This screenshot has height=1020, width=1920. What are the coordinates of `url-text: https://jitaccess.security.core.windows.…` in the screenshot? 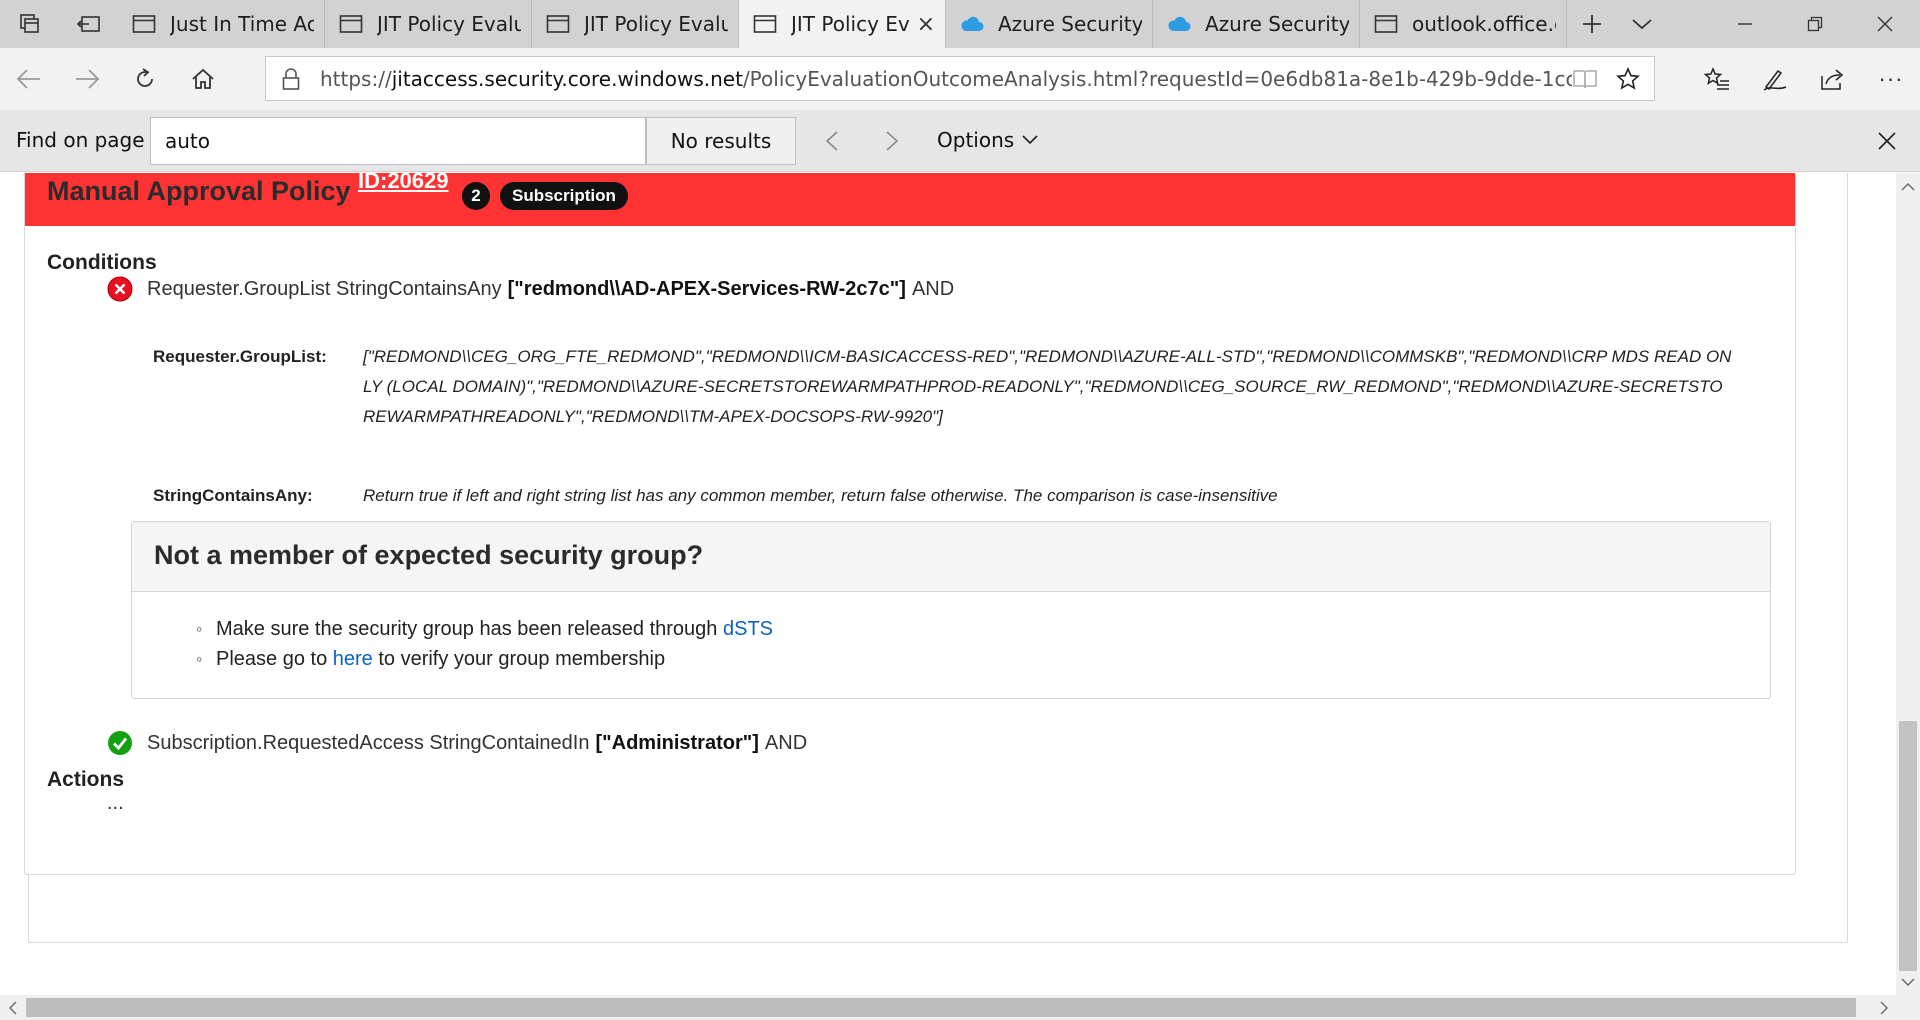 It's located at (946, 79).